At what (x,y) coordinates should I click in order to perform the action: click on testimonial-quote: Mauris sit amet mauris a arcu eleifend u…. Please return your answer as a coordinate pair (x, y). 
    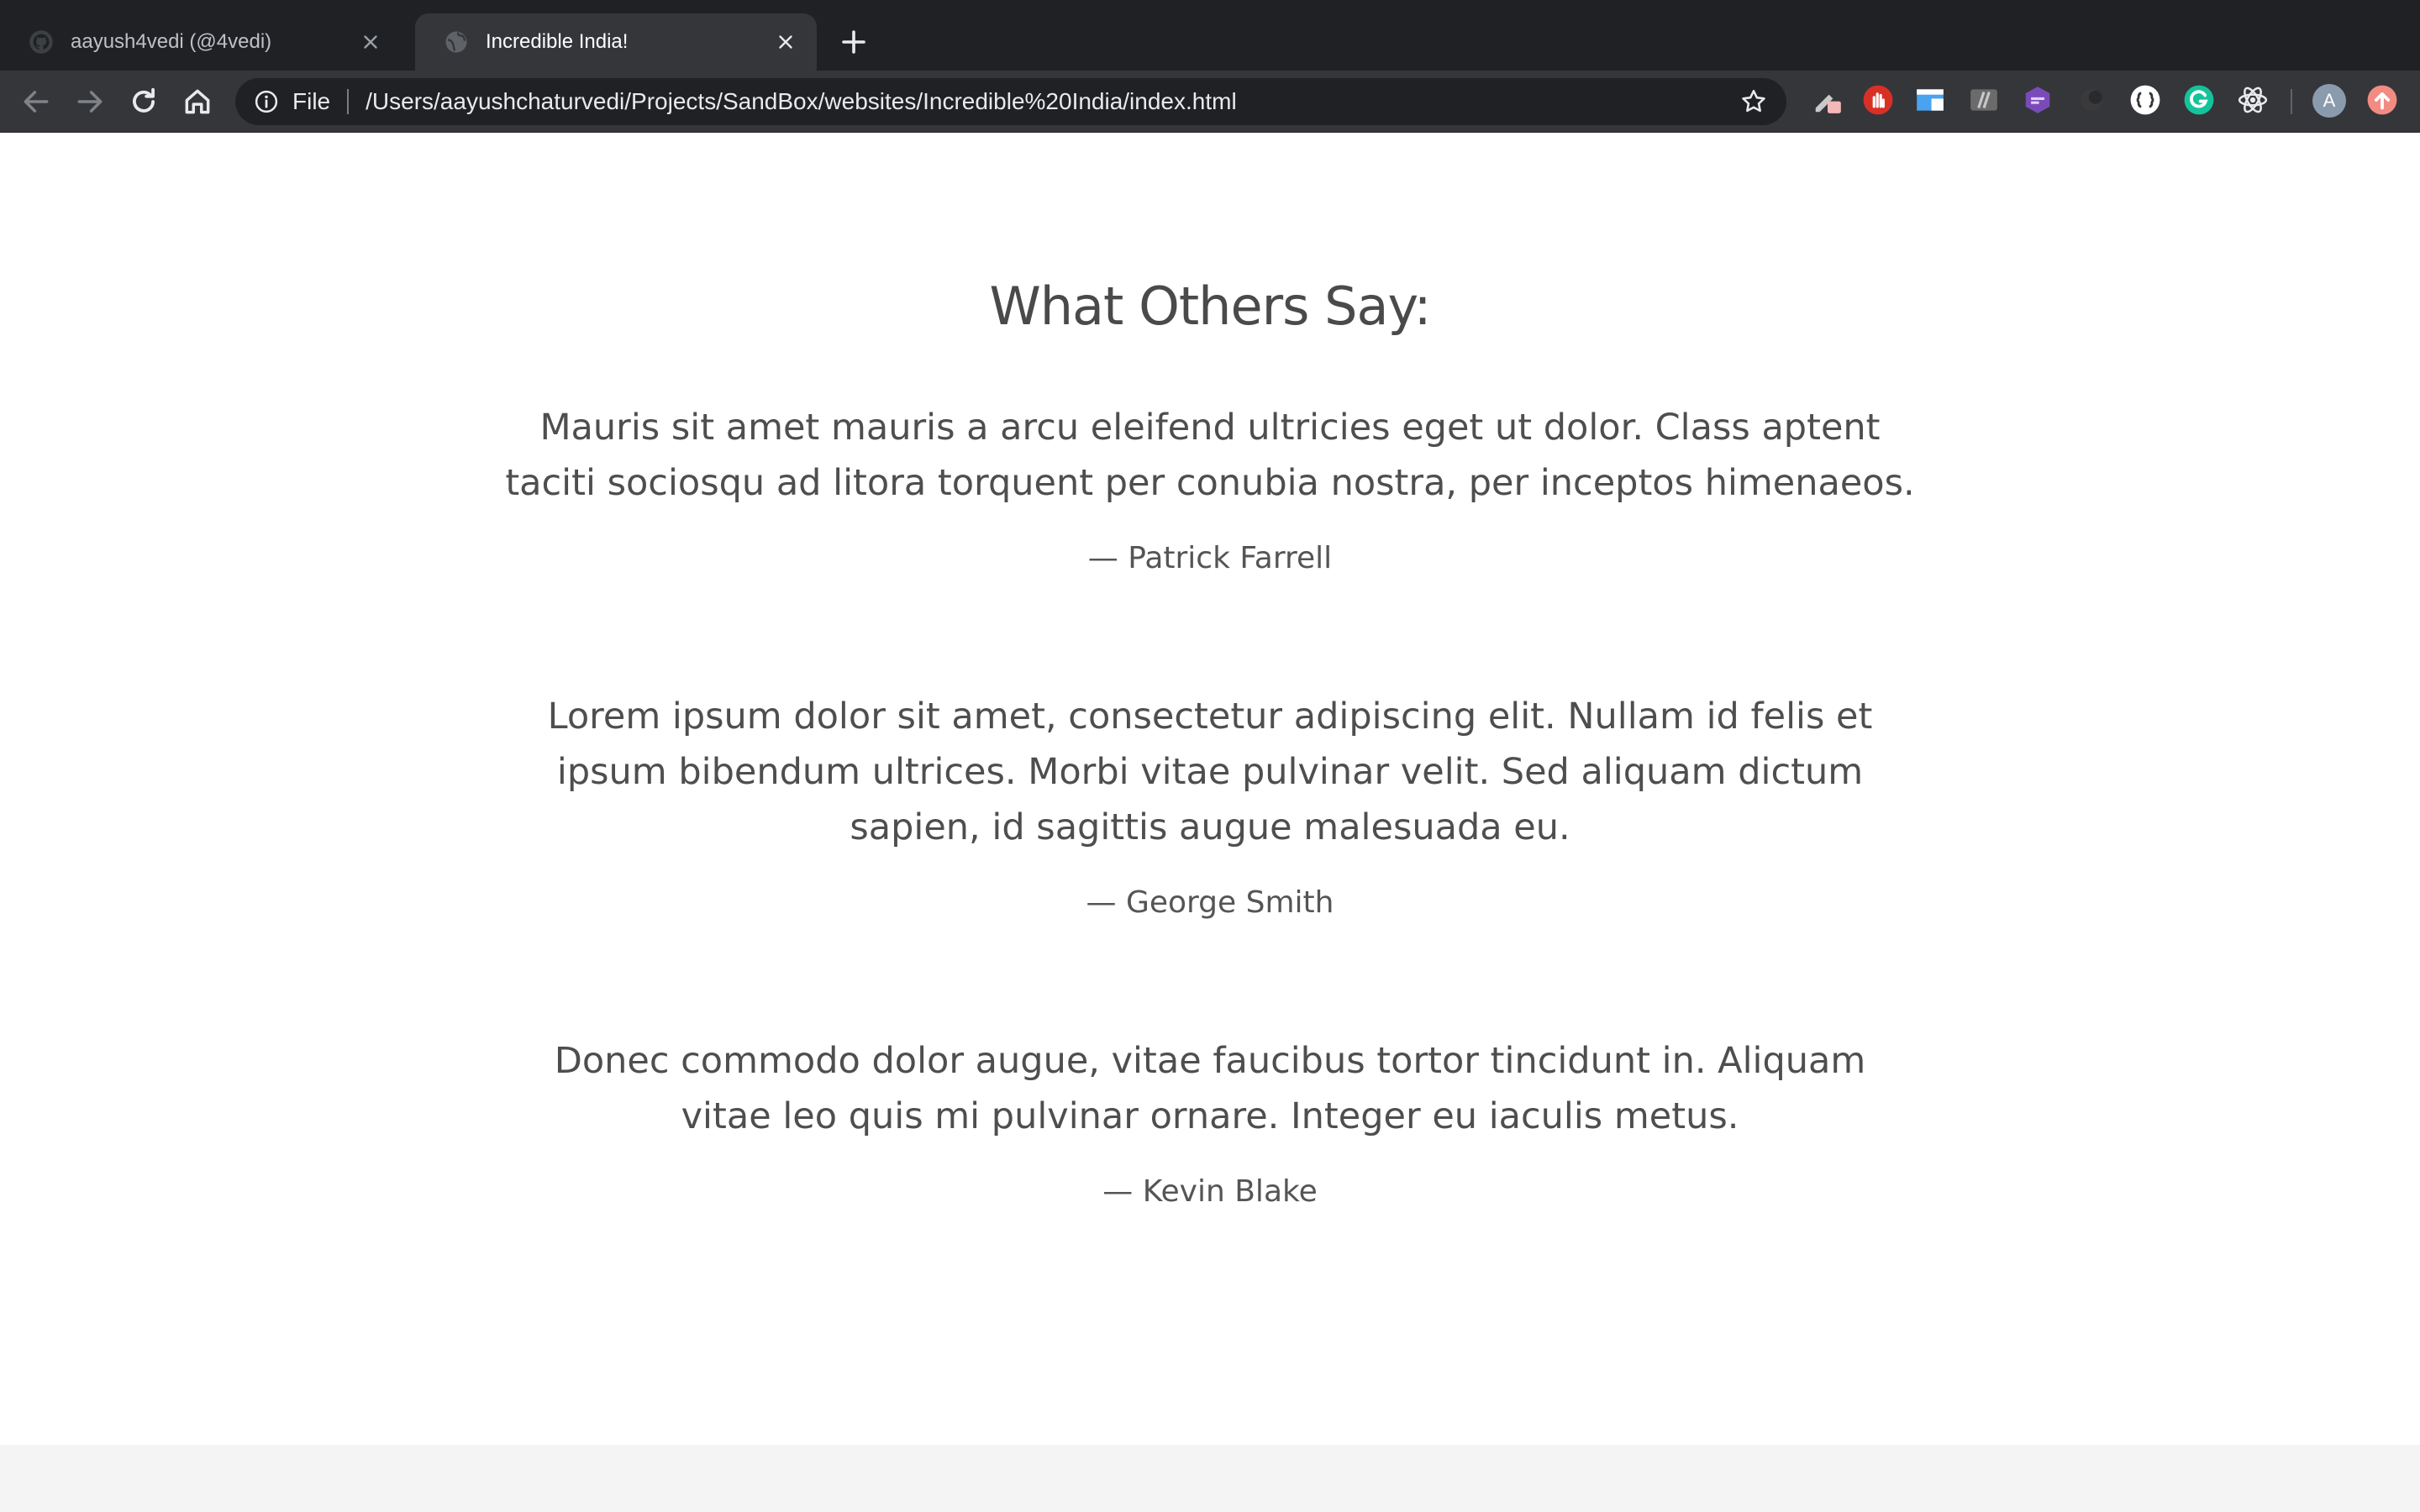
    Looking at the image, I should click on (1210, 455).